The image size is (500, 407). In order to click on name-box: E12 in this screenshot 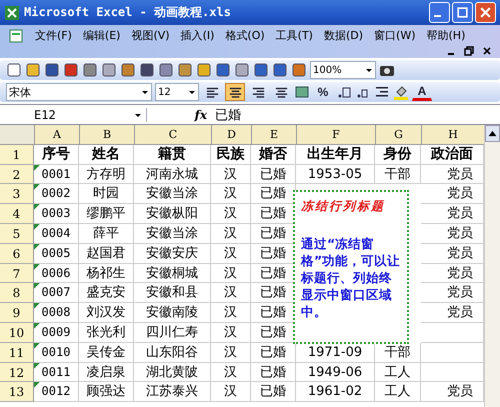, I will do `click(73, 115)`.